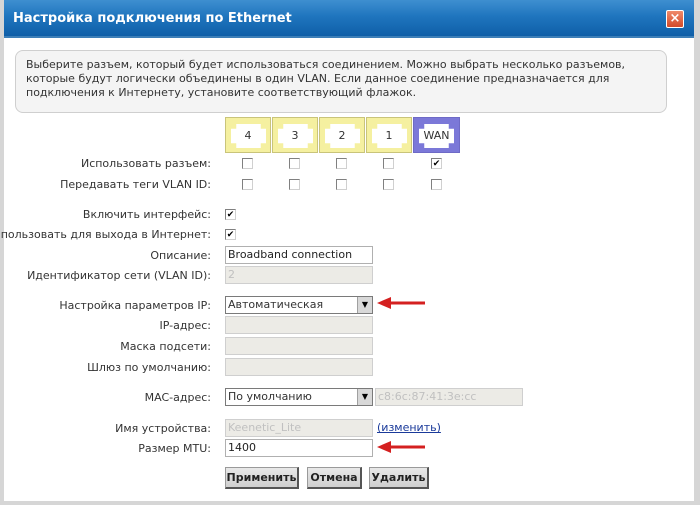 The image size is (700, 505). Describe the element at coordinates (146, 214) in the screenshot. I see `enable-interface-label: Включить интерфейс:` at that location.